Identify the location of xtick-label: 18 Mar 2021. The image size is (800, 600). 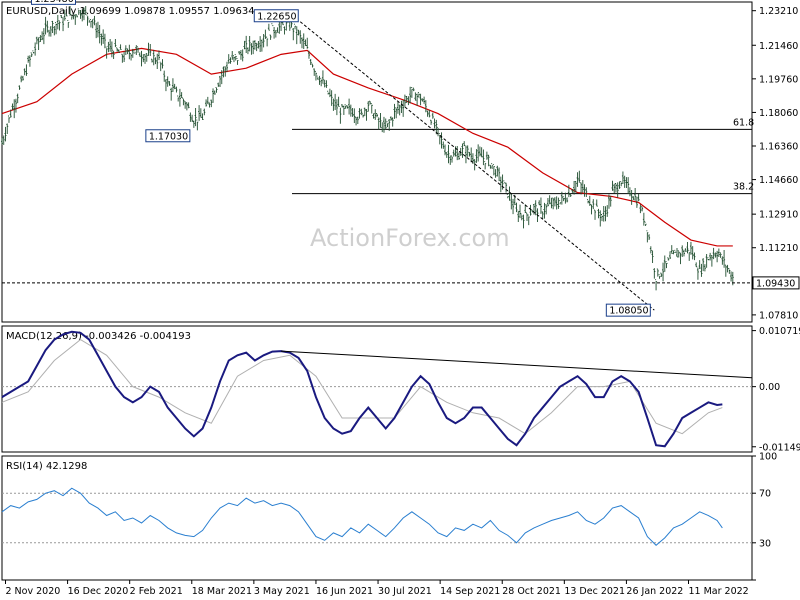
(222, 591).